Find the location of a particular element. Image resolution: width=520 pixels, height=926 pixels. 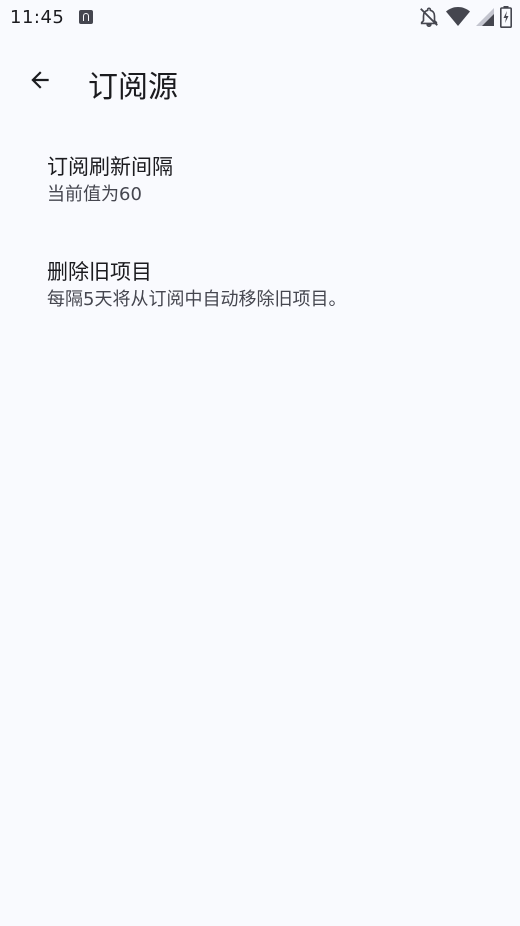

pref-summary: 当前值为60 is located at coordinates (94, 194).